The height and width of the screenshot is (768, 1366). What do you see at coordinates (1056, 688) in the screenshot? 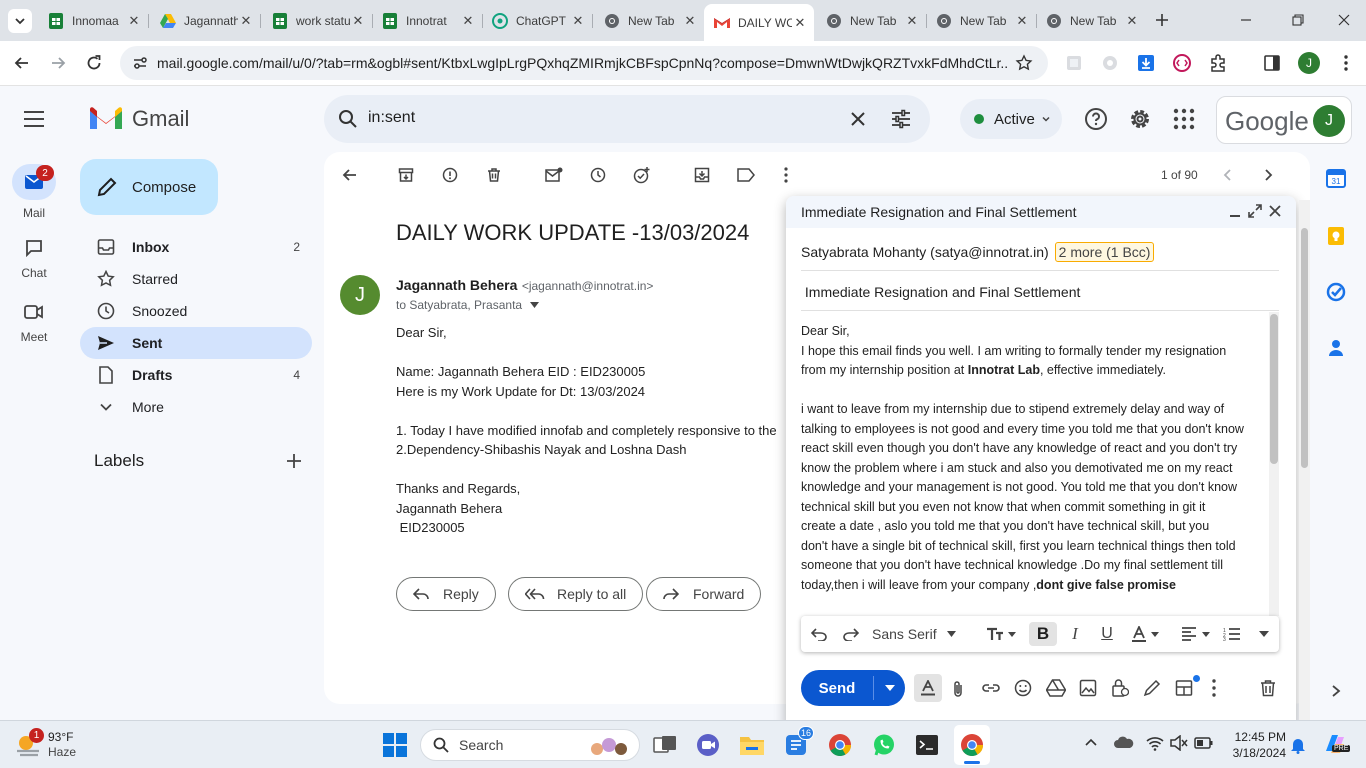
I see `insert-drive-button` at bounding box center [1056, 688].